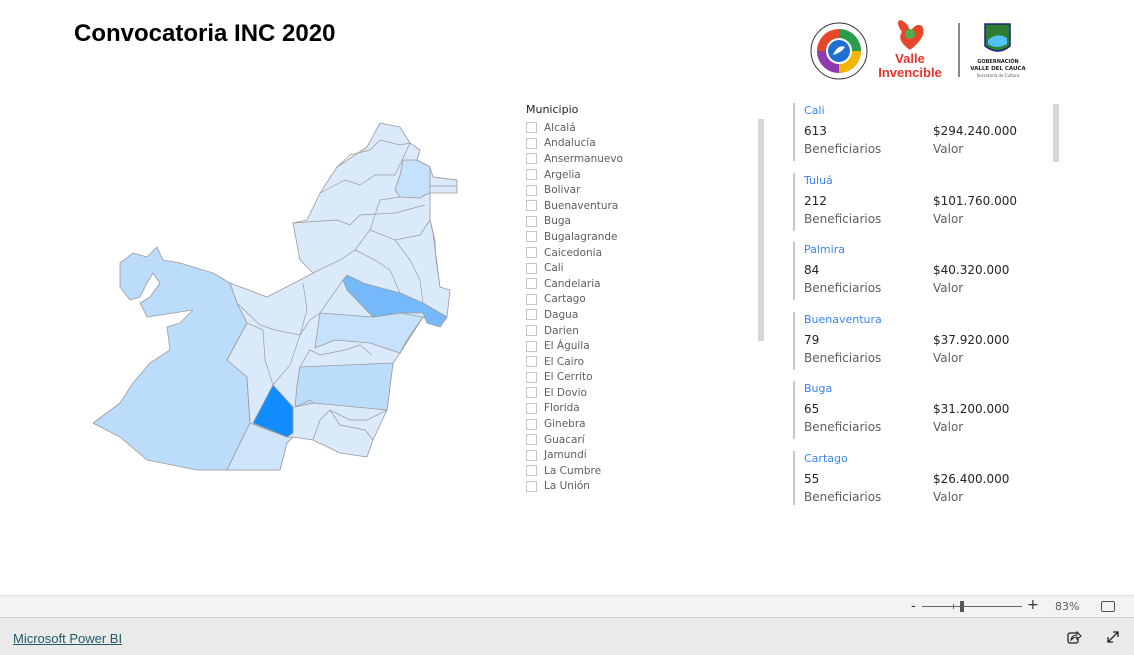 The height and width of the screenshot is (655, 1134). What do you see at coordinates (646, 144) in the screenshot?
I see `slicer-item: Andalucía` at bounding box center [646, 144].